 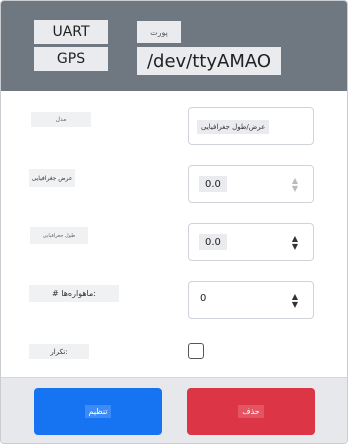 I want to click on delete-button: حذف, so click(x=251, y=411).